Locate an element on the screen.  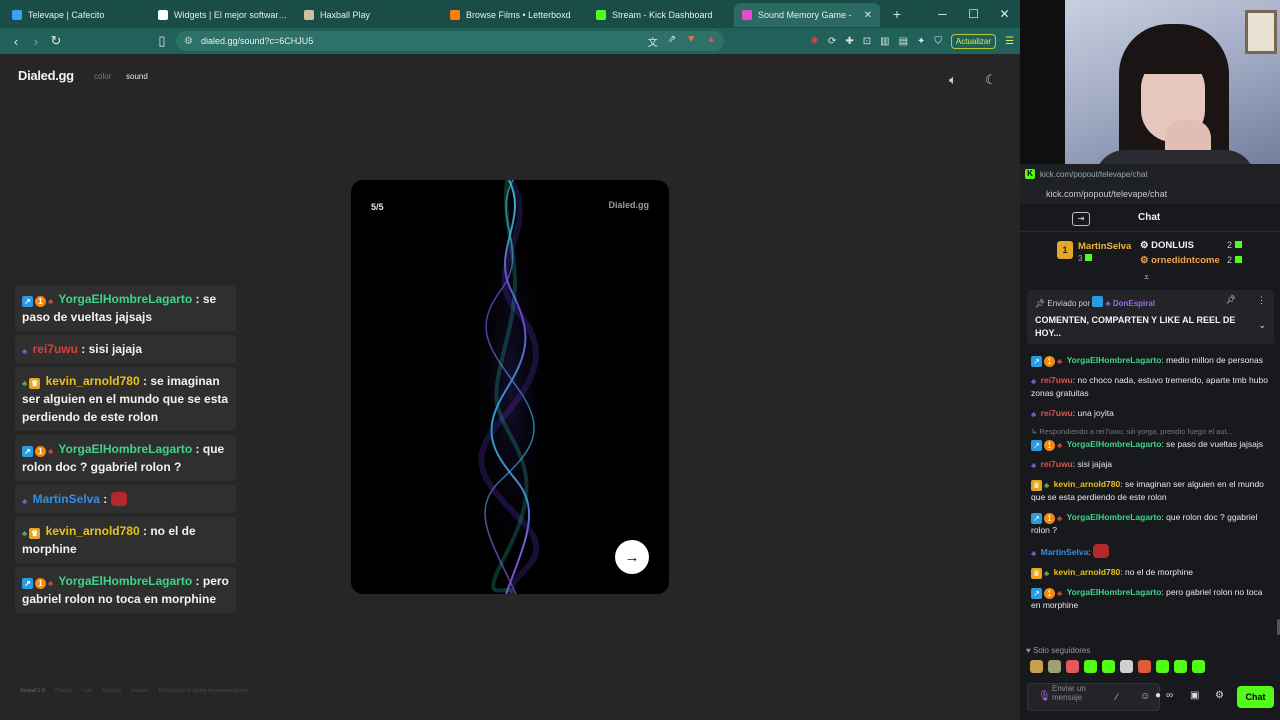
dark-mode-icon: ☾ is located at coordinates (991, 80).